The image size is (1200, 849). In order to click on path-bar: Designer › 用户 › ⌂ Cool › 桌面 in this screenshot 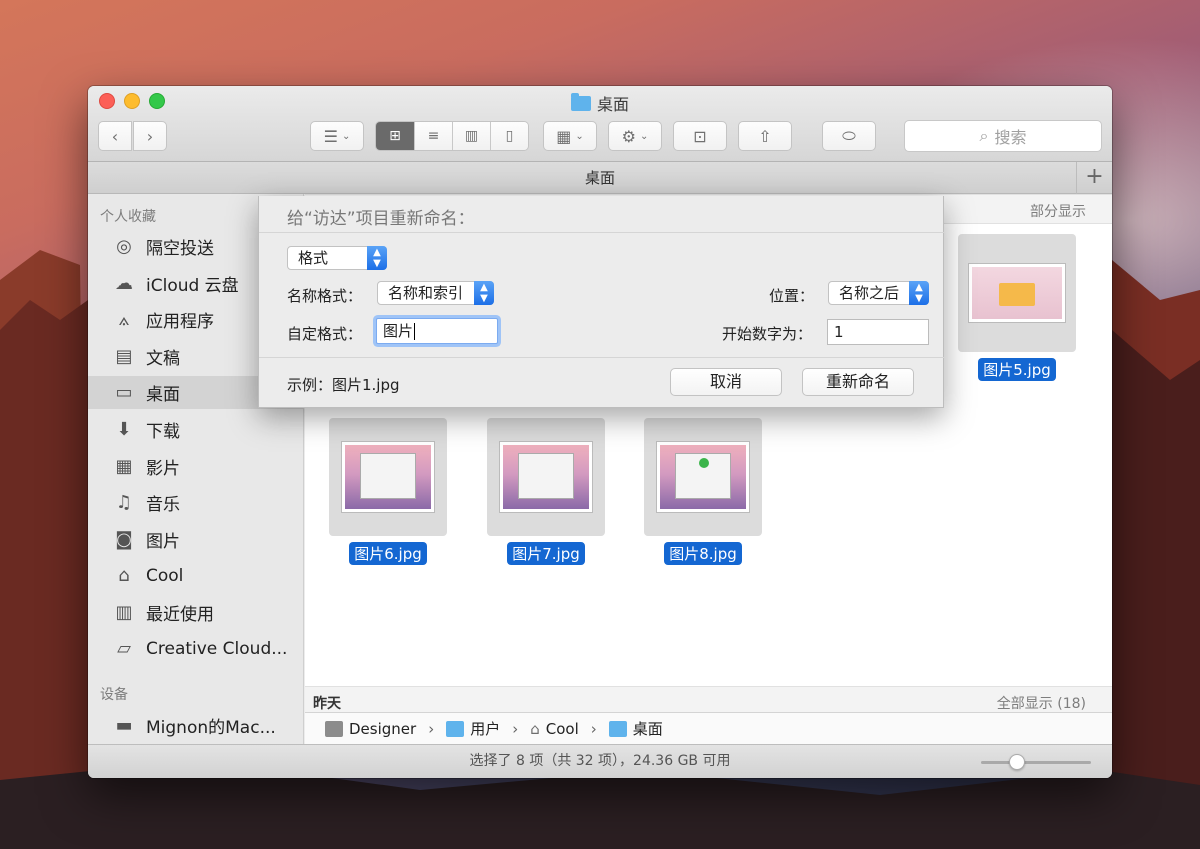, I will do `click(708, 728)`.